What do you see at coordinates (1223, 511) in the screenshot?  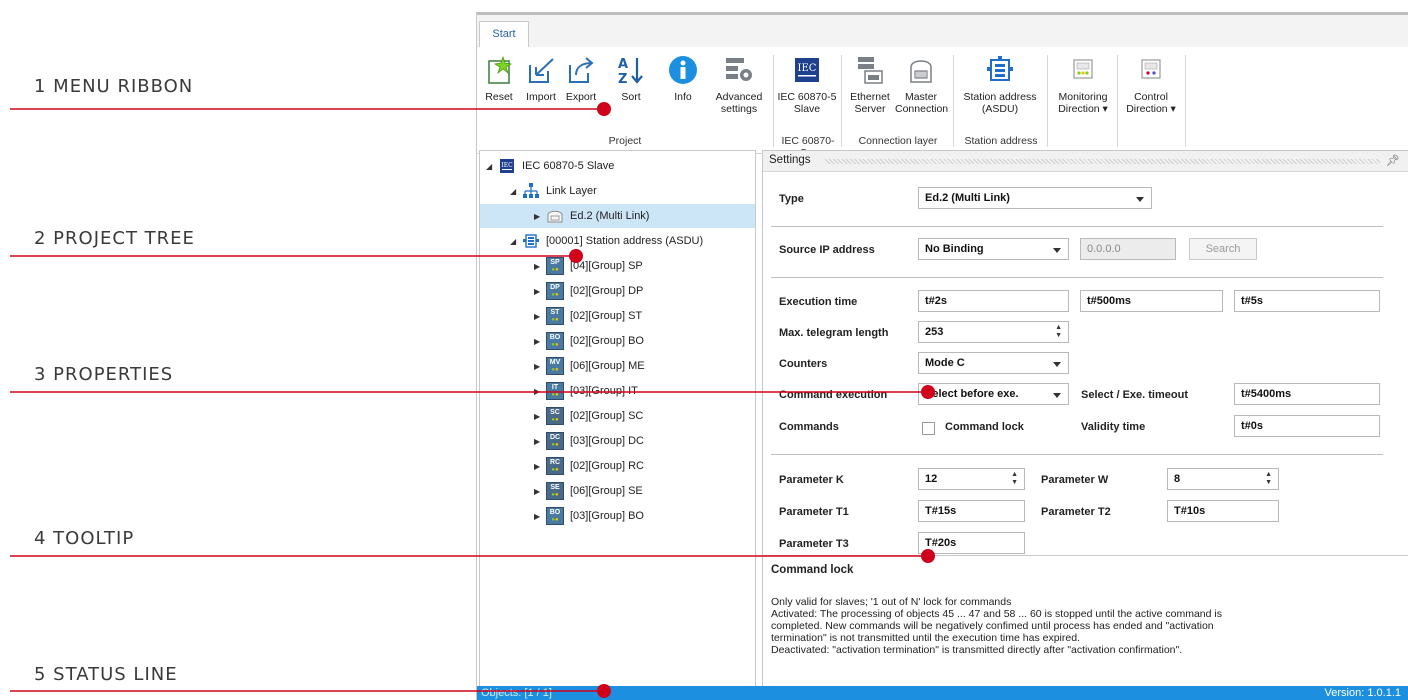 I see `parameter-t2-field: T#10s` at bounding box center [1223, 511].